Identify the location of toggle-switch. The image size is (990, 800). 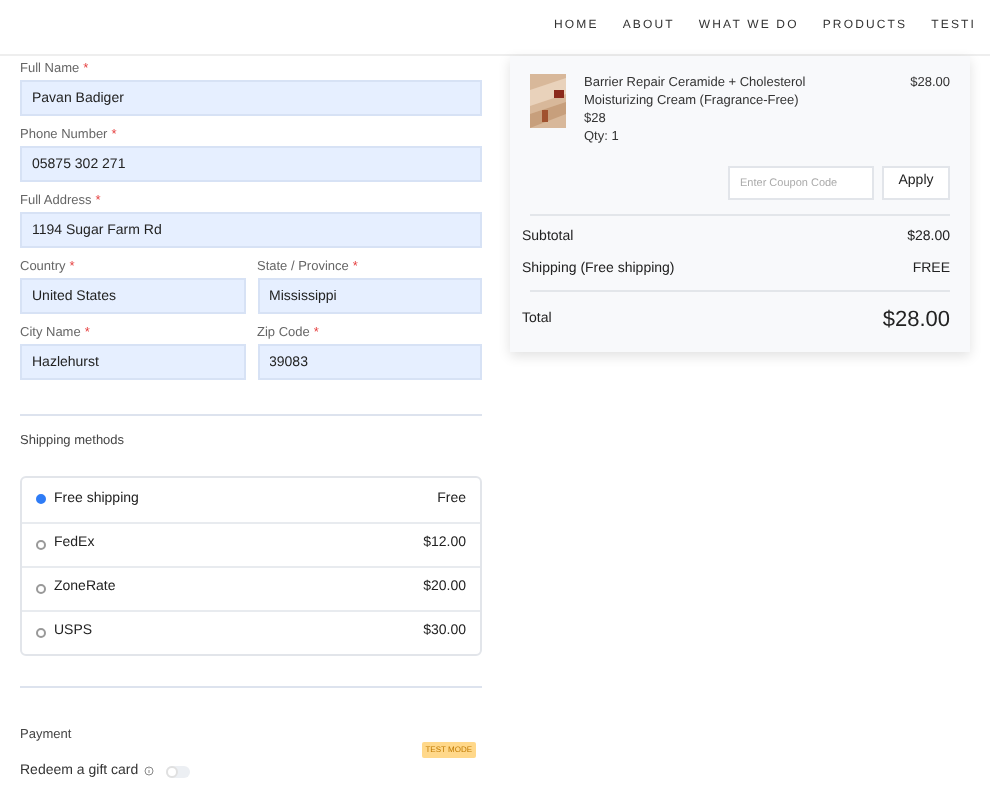
(178, 771).